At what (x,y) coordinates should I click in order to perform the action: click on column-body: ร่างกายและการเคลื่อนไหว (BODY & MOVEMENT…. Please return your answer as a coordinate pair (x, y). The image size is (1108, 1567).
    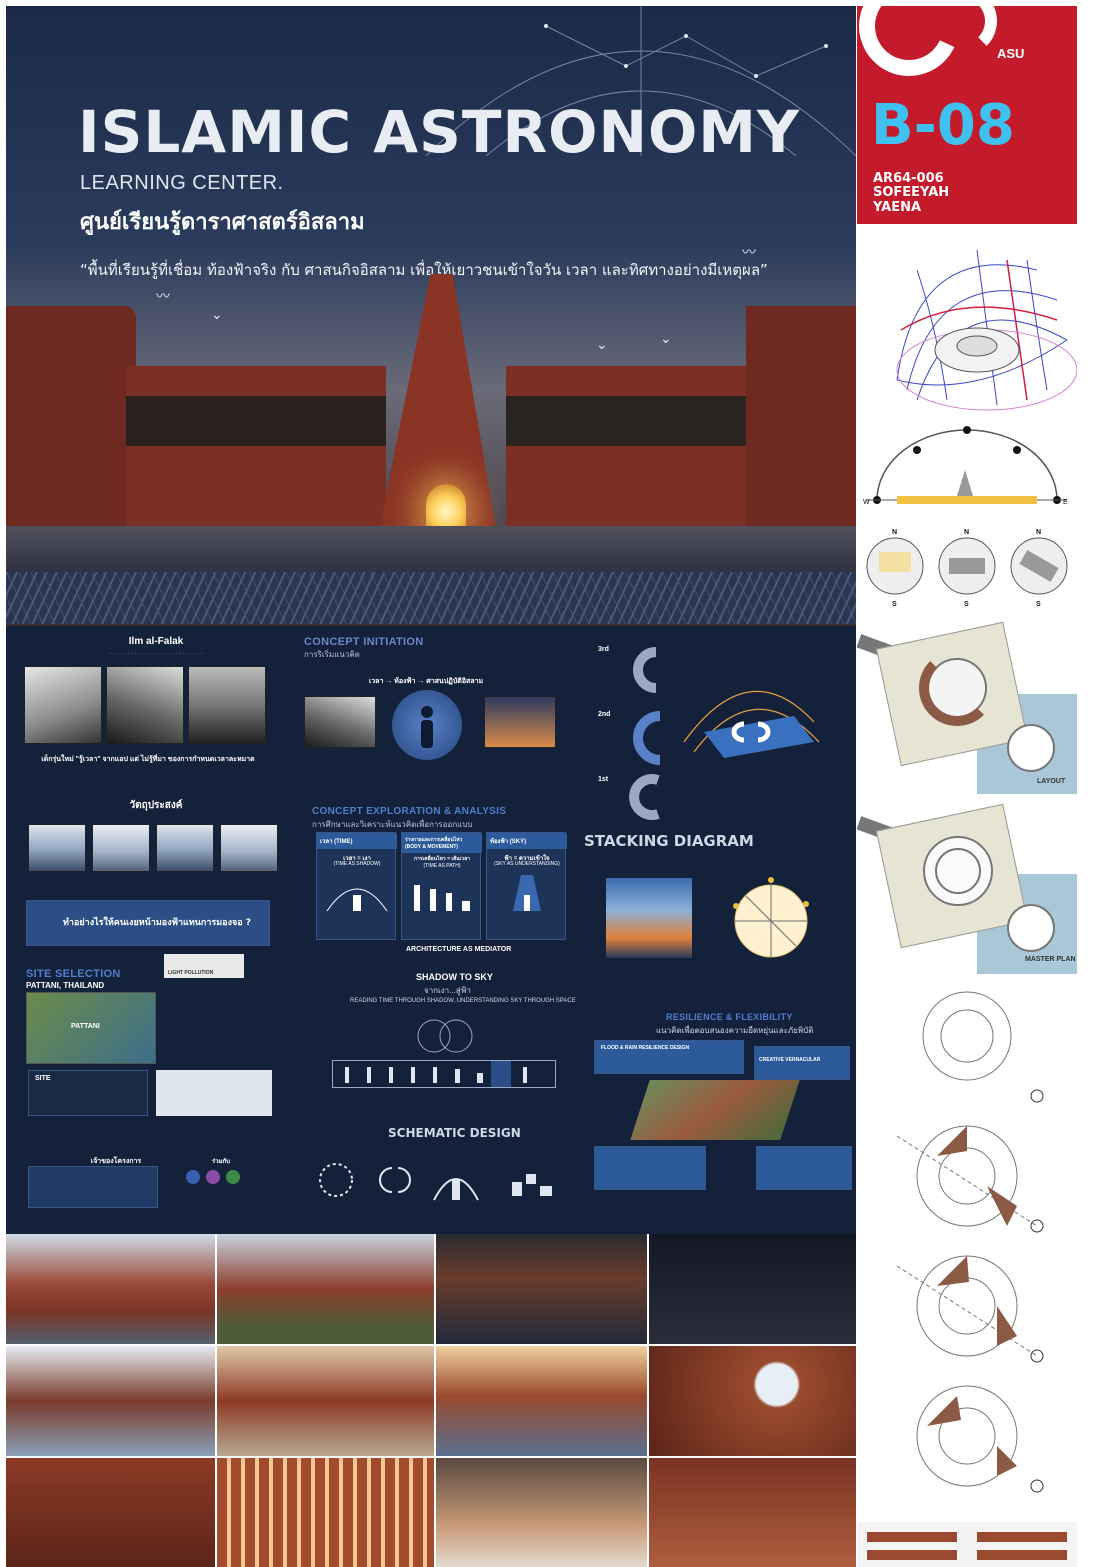
    Looking at the image, I should click on (441, 886).